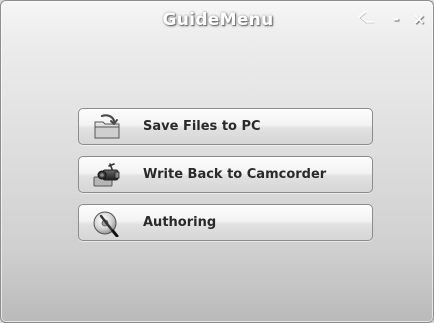  I want to click on authoring-label: Authoring, so click(180, 222).